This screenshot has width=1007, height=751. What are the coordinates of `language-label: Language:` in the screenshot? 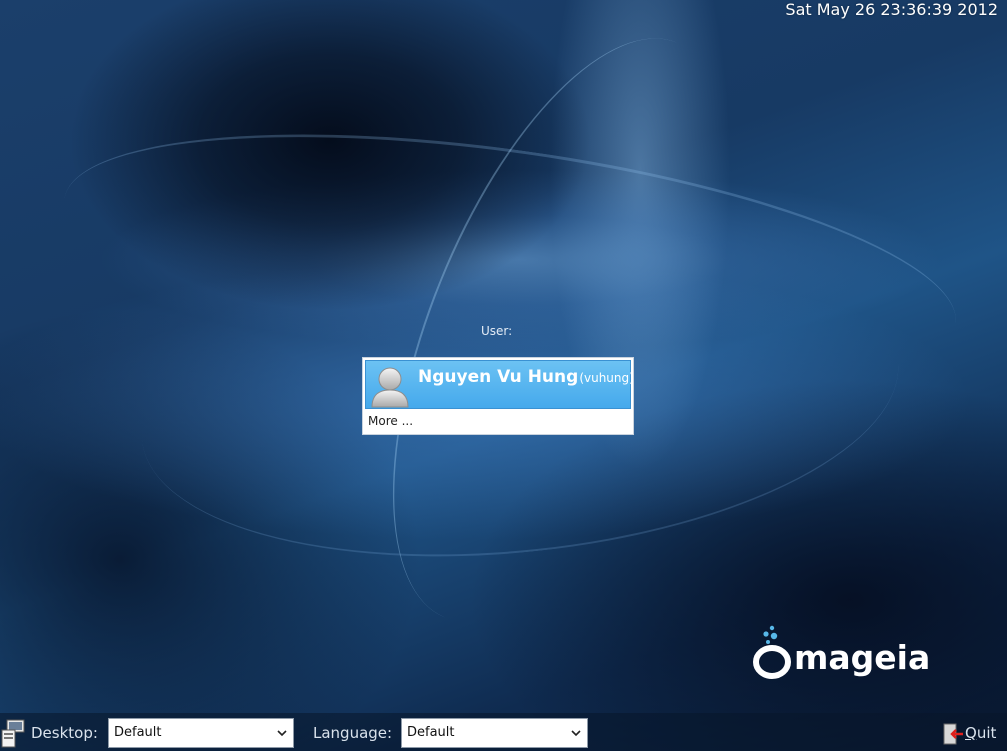 It's located at (353, 733).